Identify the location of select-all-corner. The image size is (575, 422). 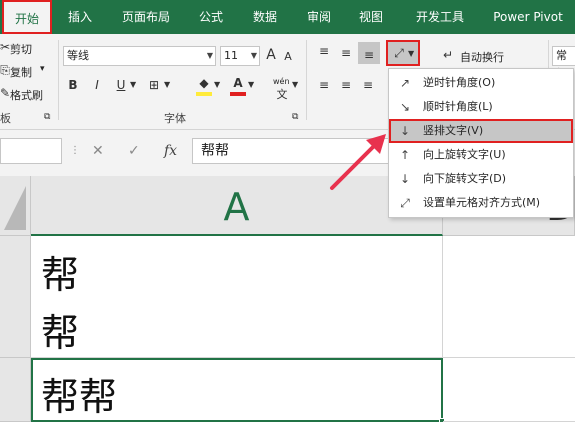
(15, 206).